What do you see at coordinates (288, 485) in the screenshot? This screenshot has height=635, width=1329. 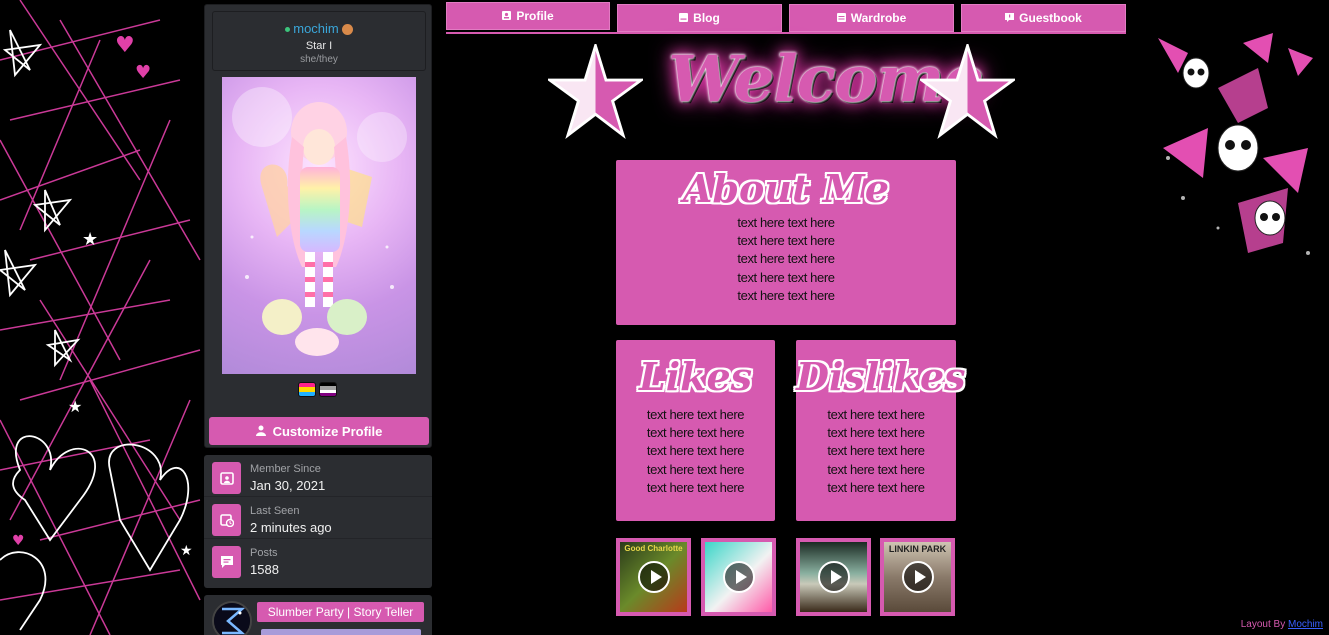 I see `stat-value: Jan 30, 2021` at bounding box center [288, 485].